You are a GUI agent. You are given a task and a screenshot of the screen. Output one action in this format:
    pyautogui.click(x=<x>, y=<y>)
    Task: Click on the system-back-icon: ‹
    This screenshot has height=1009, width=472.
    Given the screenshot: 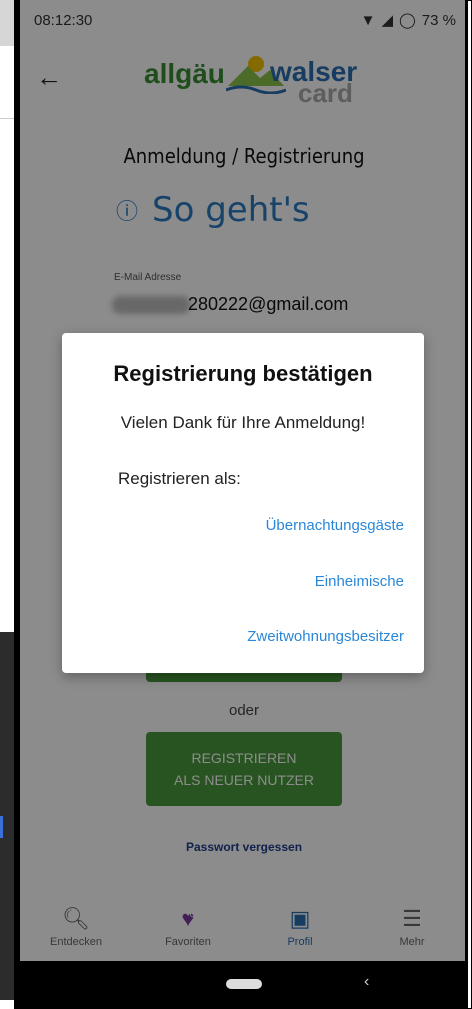 What is the action you would take?
    pyautogui.click(x=366, y=982)
    